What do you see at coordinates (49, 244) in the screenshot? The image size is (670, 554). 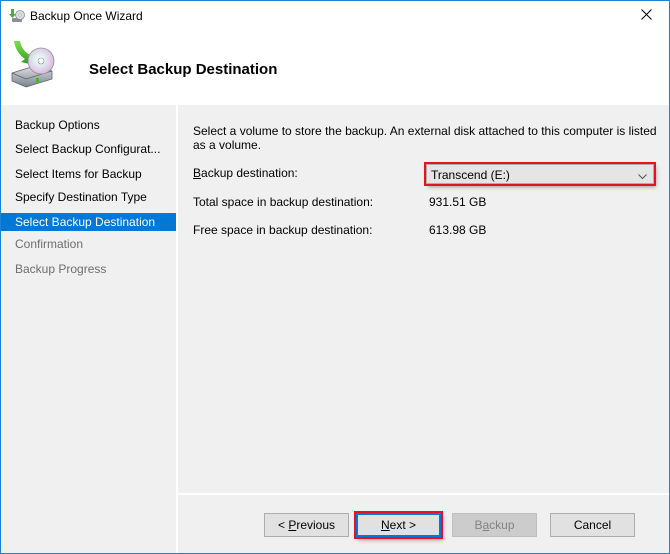 I see `sidebar-item-confirmation: Confirmation` at bounding box center [49, 244].